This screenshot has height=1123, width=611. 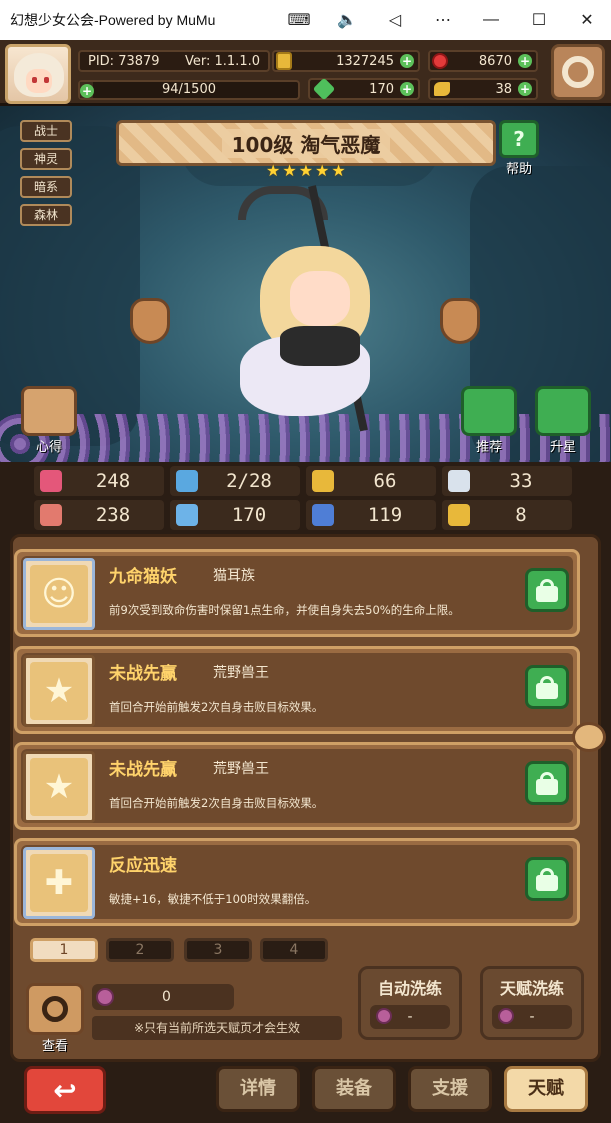 I want to click on talent-description: 前9次受到致命伤害时保留1点生命，并使自身失去50%的生命上限。, so click(x=284, y=610).